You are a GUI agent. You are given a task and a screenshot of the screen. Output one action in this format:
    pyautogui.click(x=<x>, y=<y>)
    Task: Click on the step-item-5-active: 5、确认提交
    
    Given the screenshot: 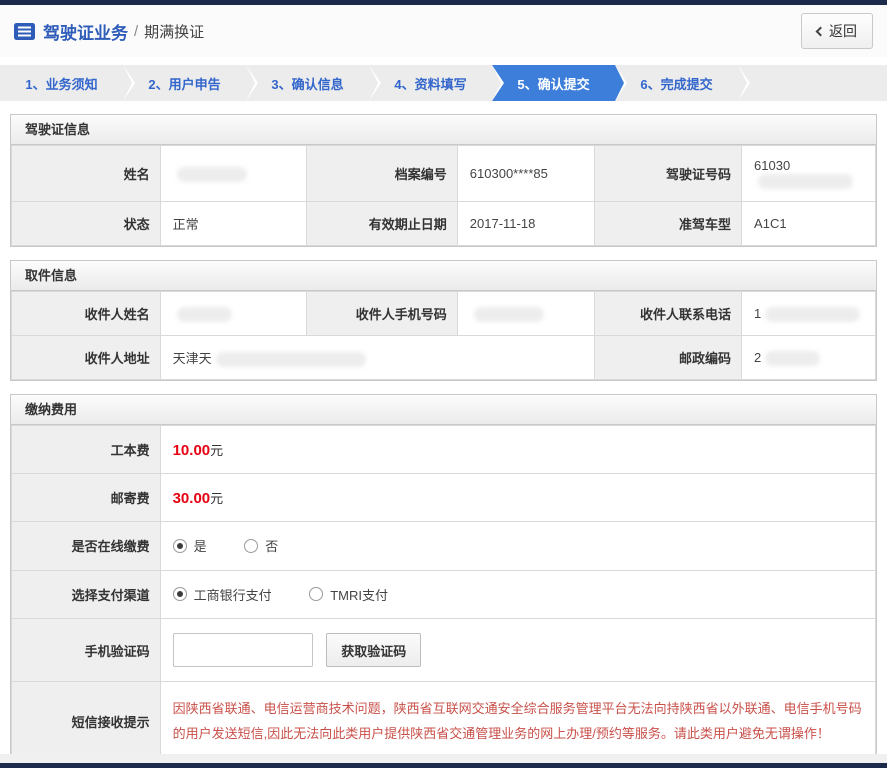 What is the action you would take?
    pyautogui.click(x=559, y=83)
    